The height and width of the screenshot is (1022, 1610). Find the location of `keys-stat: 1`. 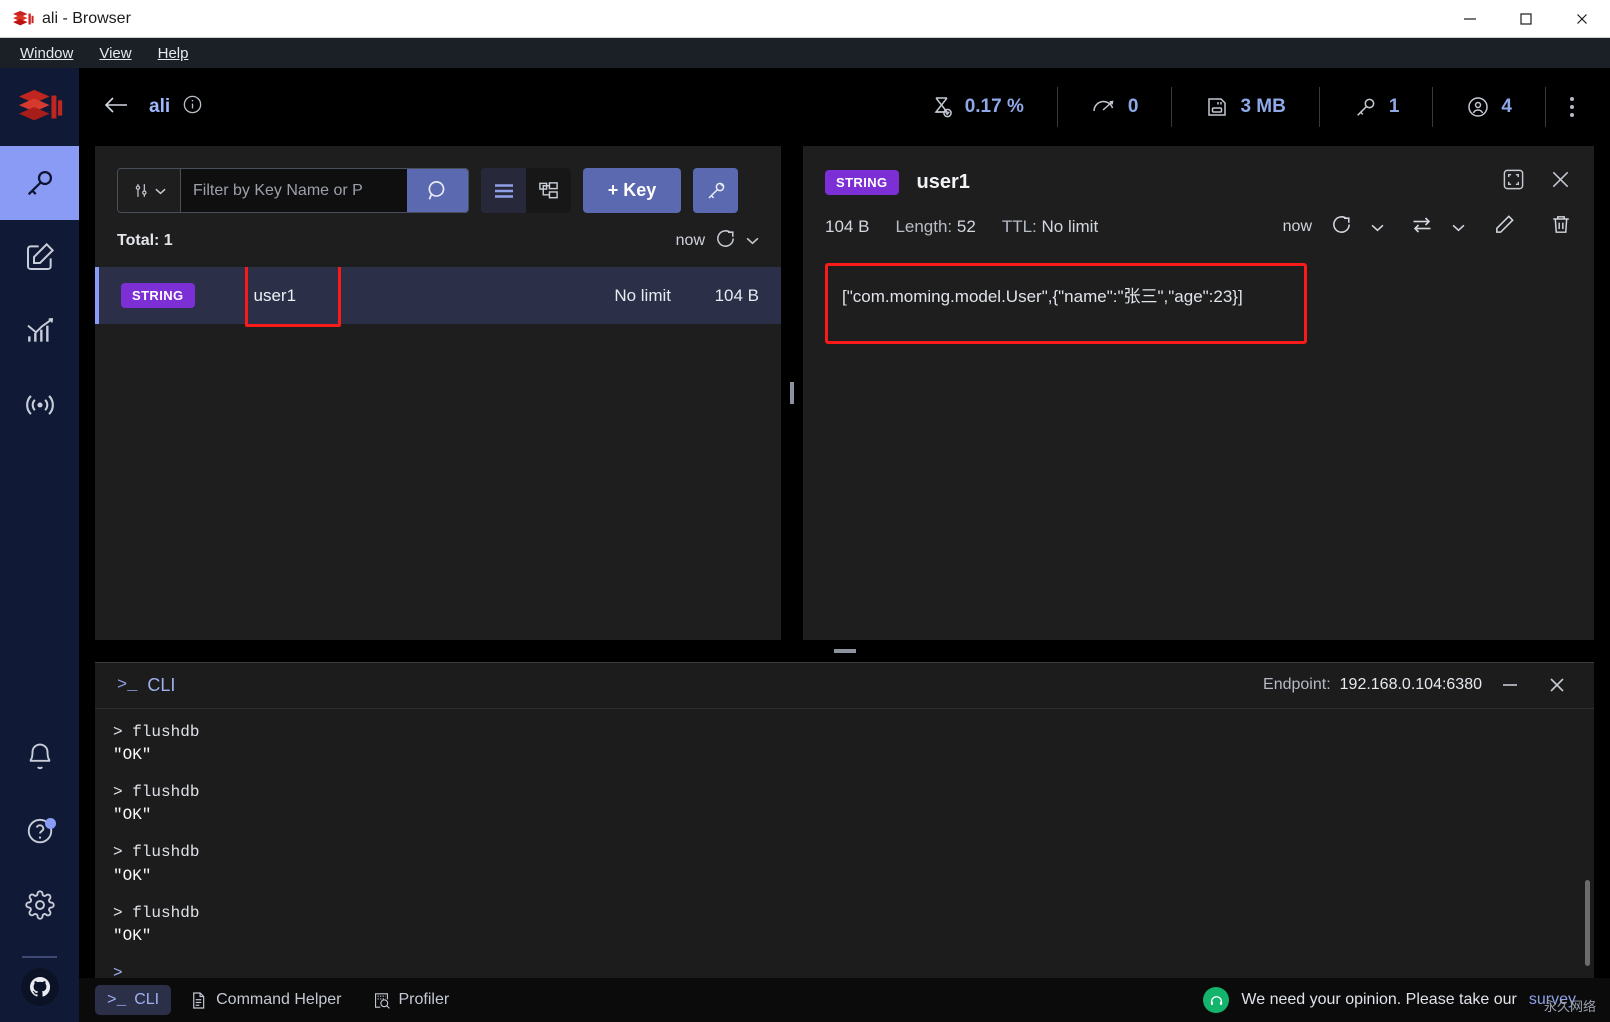

keys-stat: 1 is located at coordinates (1376, 107).